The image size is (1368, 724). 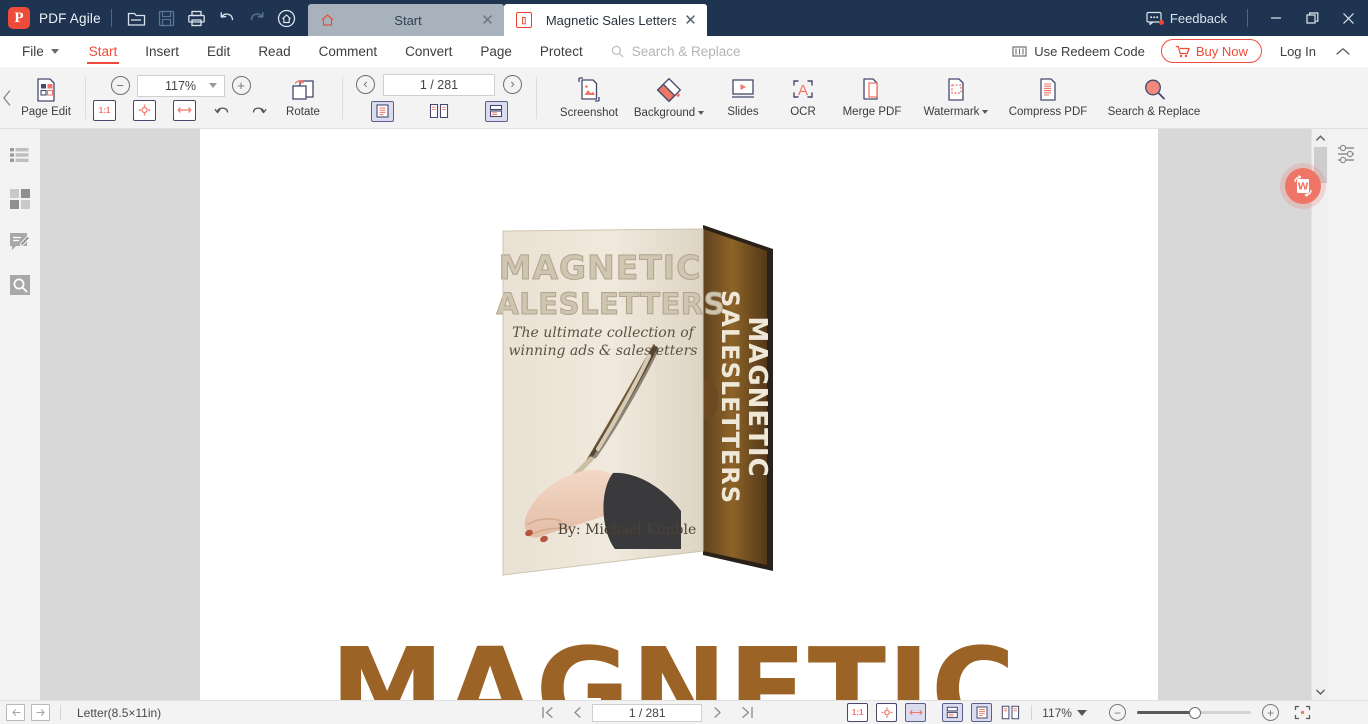 I want to click on home-circle-icon, so click(x=287, y=18).